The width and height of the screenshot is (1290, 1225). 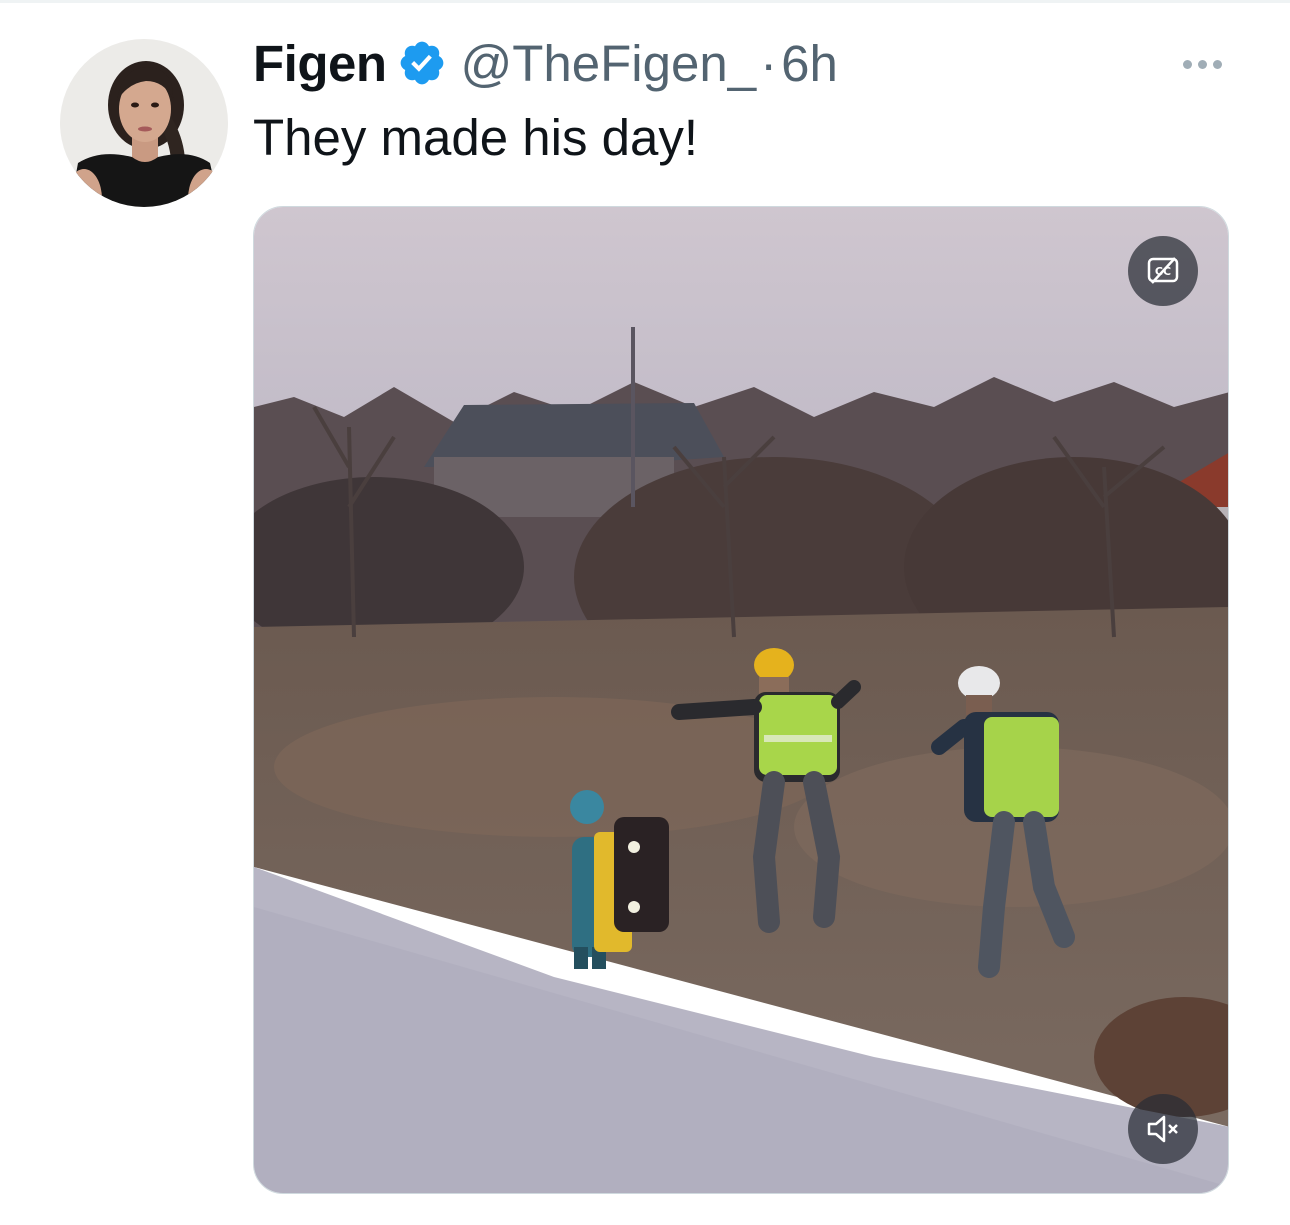 I want to click on tweet-header: Figen @TheFigen_ · 6h, so click(x=545, y=63).